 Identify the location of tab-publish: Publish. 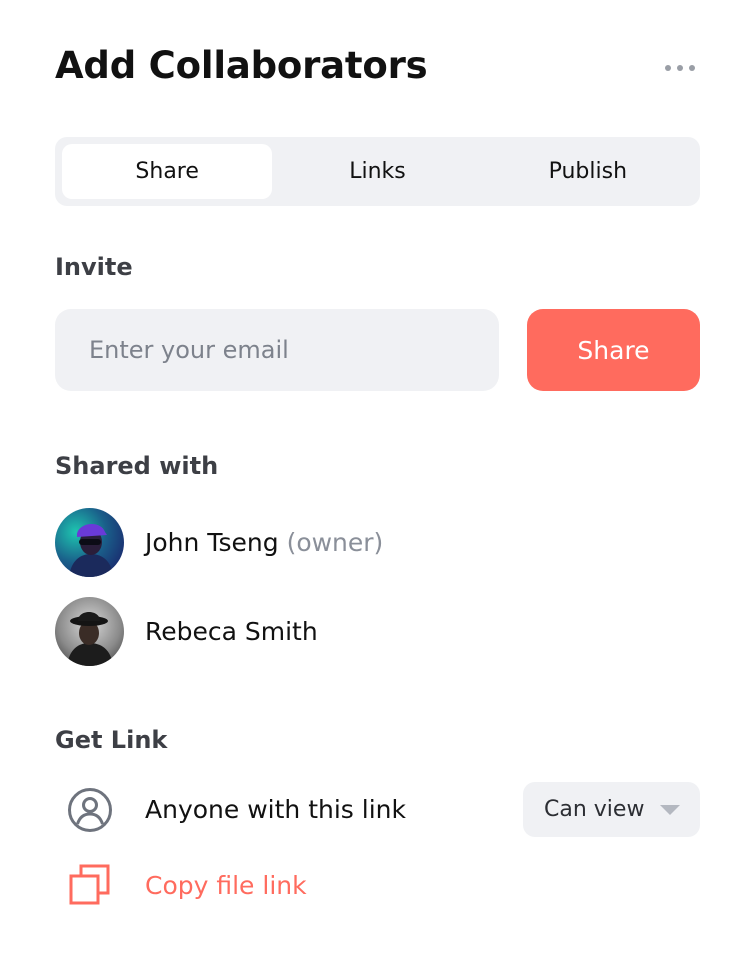
(588, 171).